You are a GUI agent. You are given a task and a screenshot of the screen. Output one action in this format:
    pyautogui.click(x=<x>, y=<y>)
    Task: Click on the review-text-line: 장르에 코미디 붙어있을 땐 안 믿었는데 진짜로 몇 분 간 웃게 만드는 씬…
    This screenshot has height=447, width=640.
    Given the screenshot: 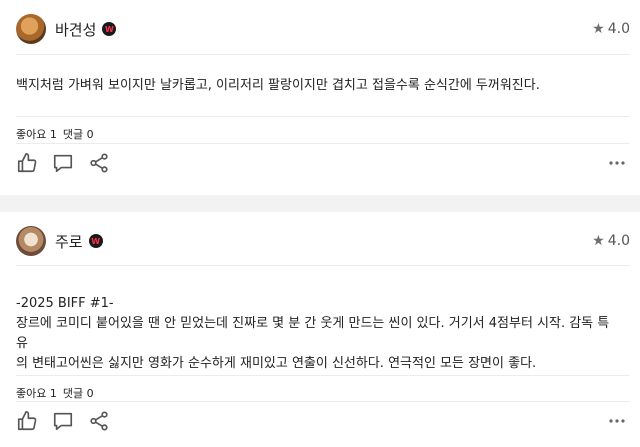 What is the action you would take?
    pyautogui.click(x=313, y=333)
    